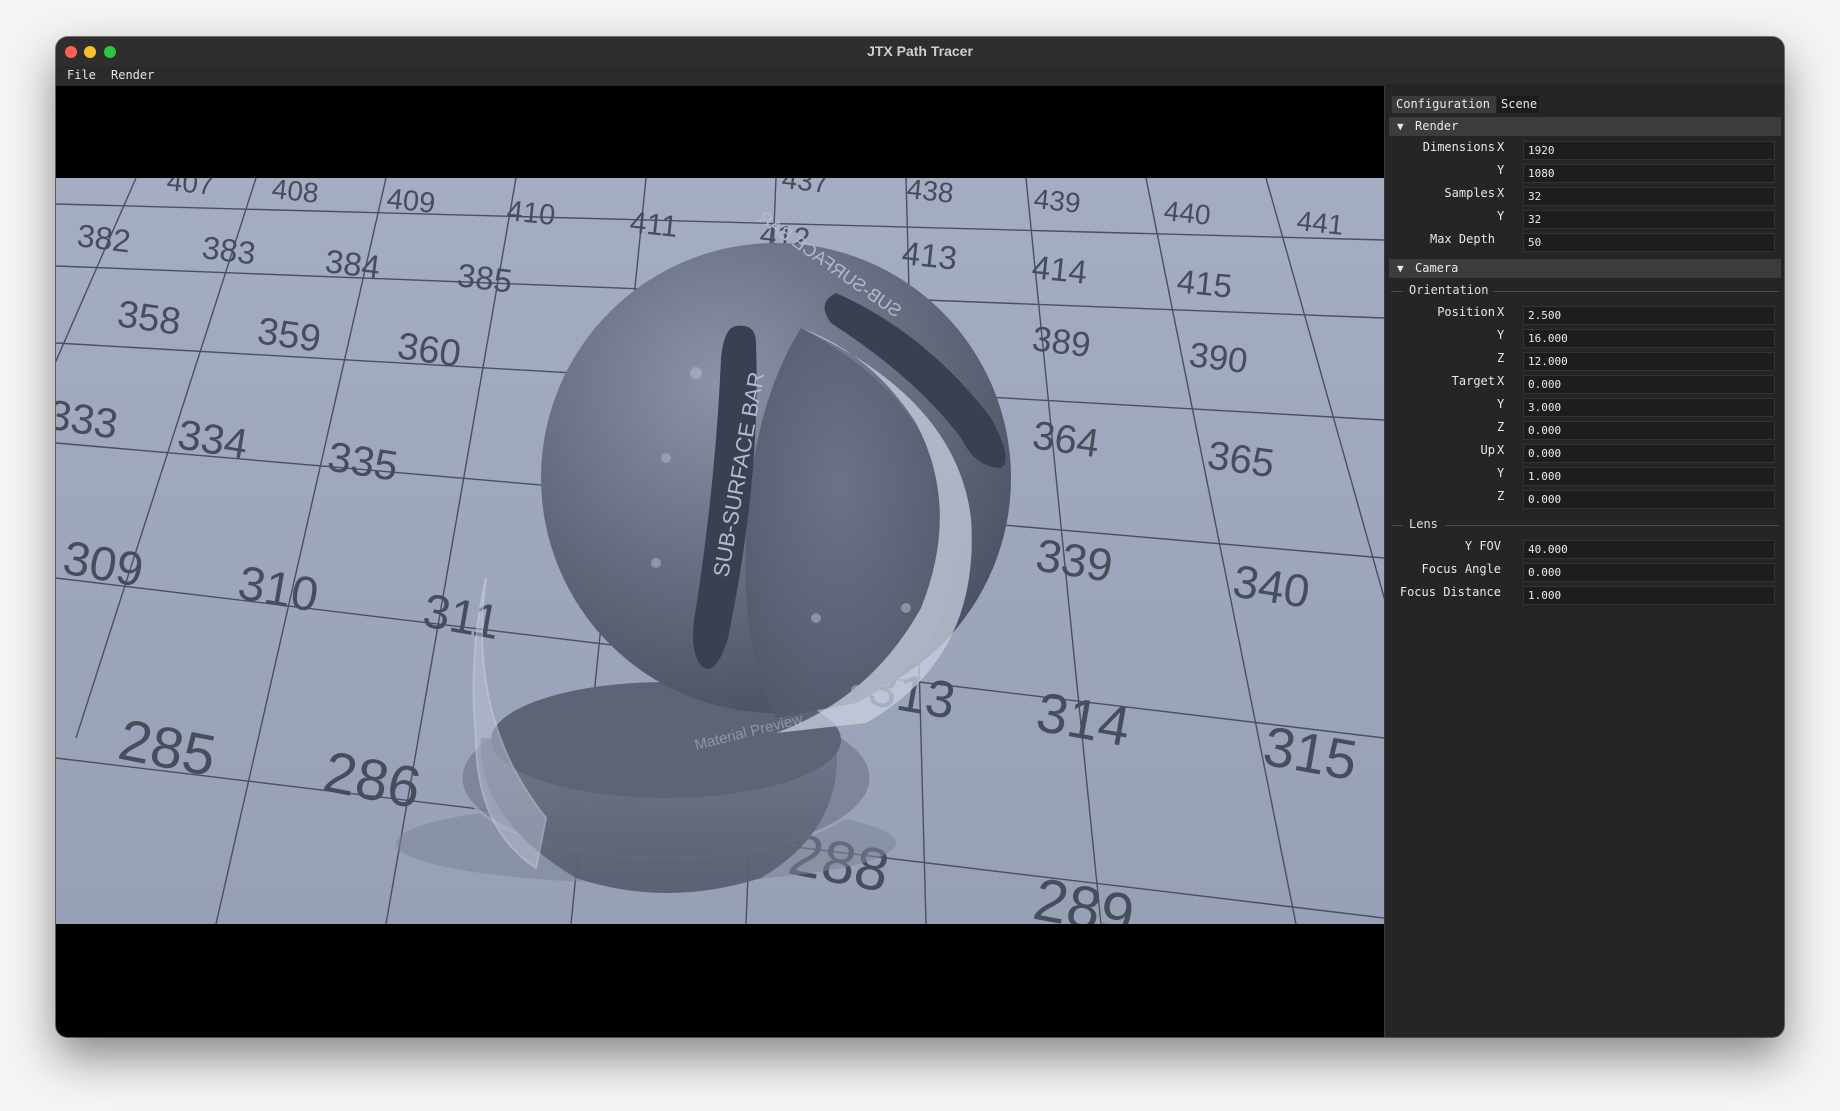  What do you see at coordinates (190, 189) in the screenshot?
I see `tile-number: 407` at bounding box center [190, 189].